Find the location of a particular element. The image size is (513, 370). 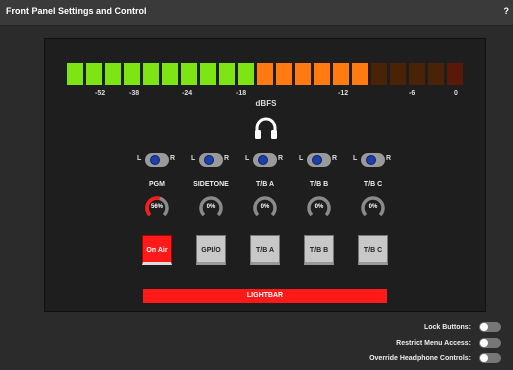

meter-tick: -18 is located at coordinates (241, 93).